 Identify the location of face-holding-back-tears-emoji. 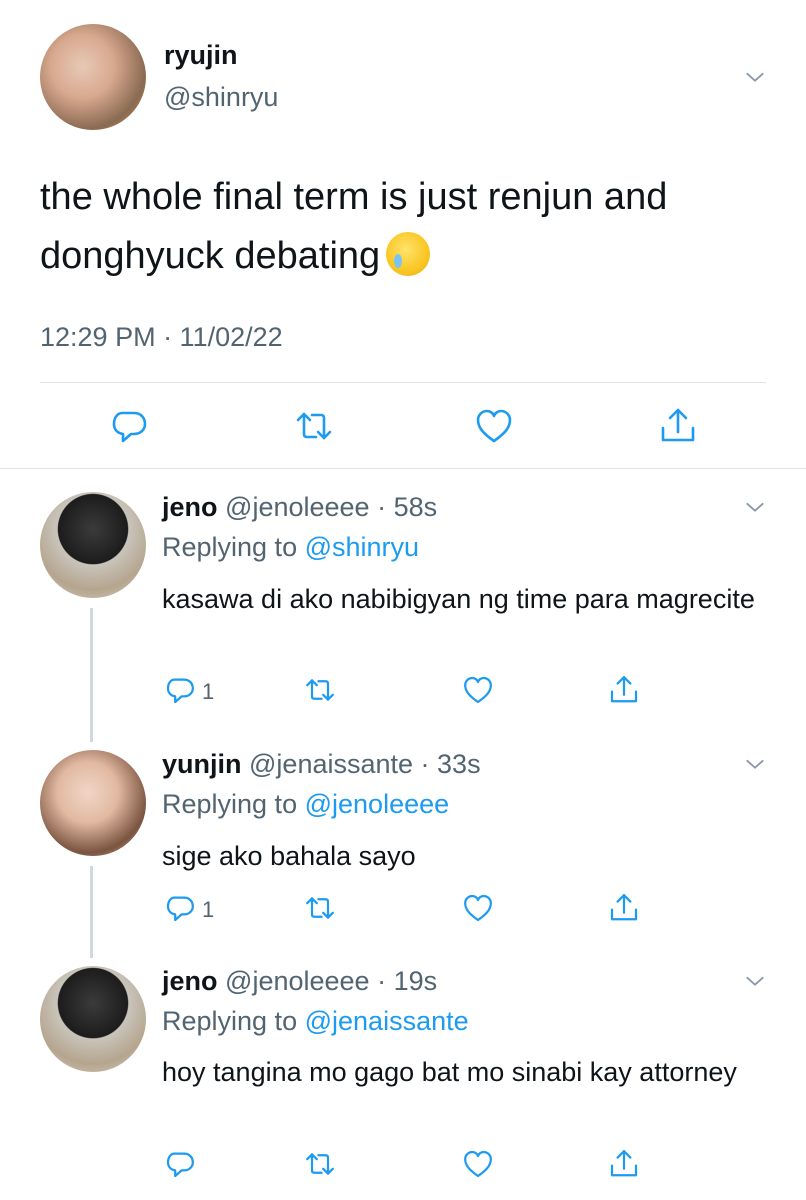
(408, 254).